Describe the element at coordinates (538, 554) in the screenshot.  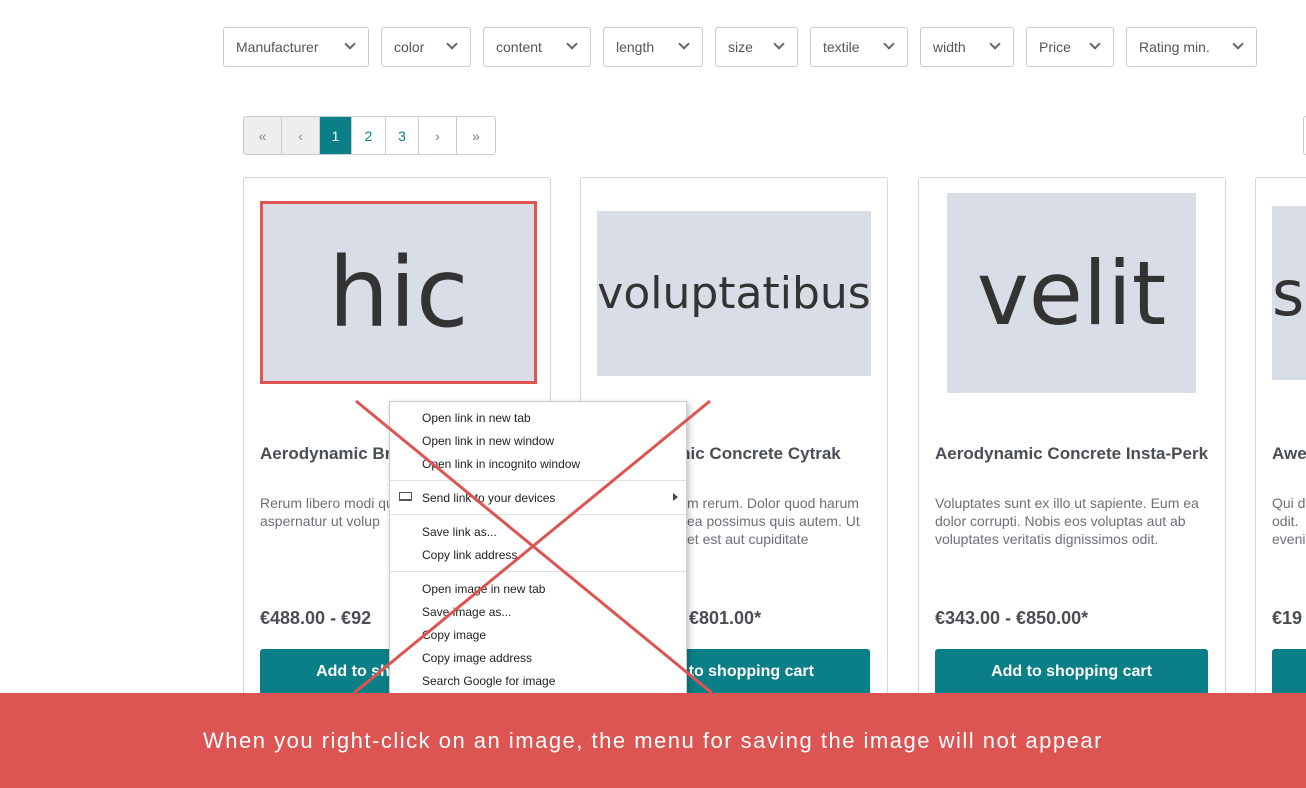
I see `menu-item-copy-link: Copy link address` at that location.